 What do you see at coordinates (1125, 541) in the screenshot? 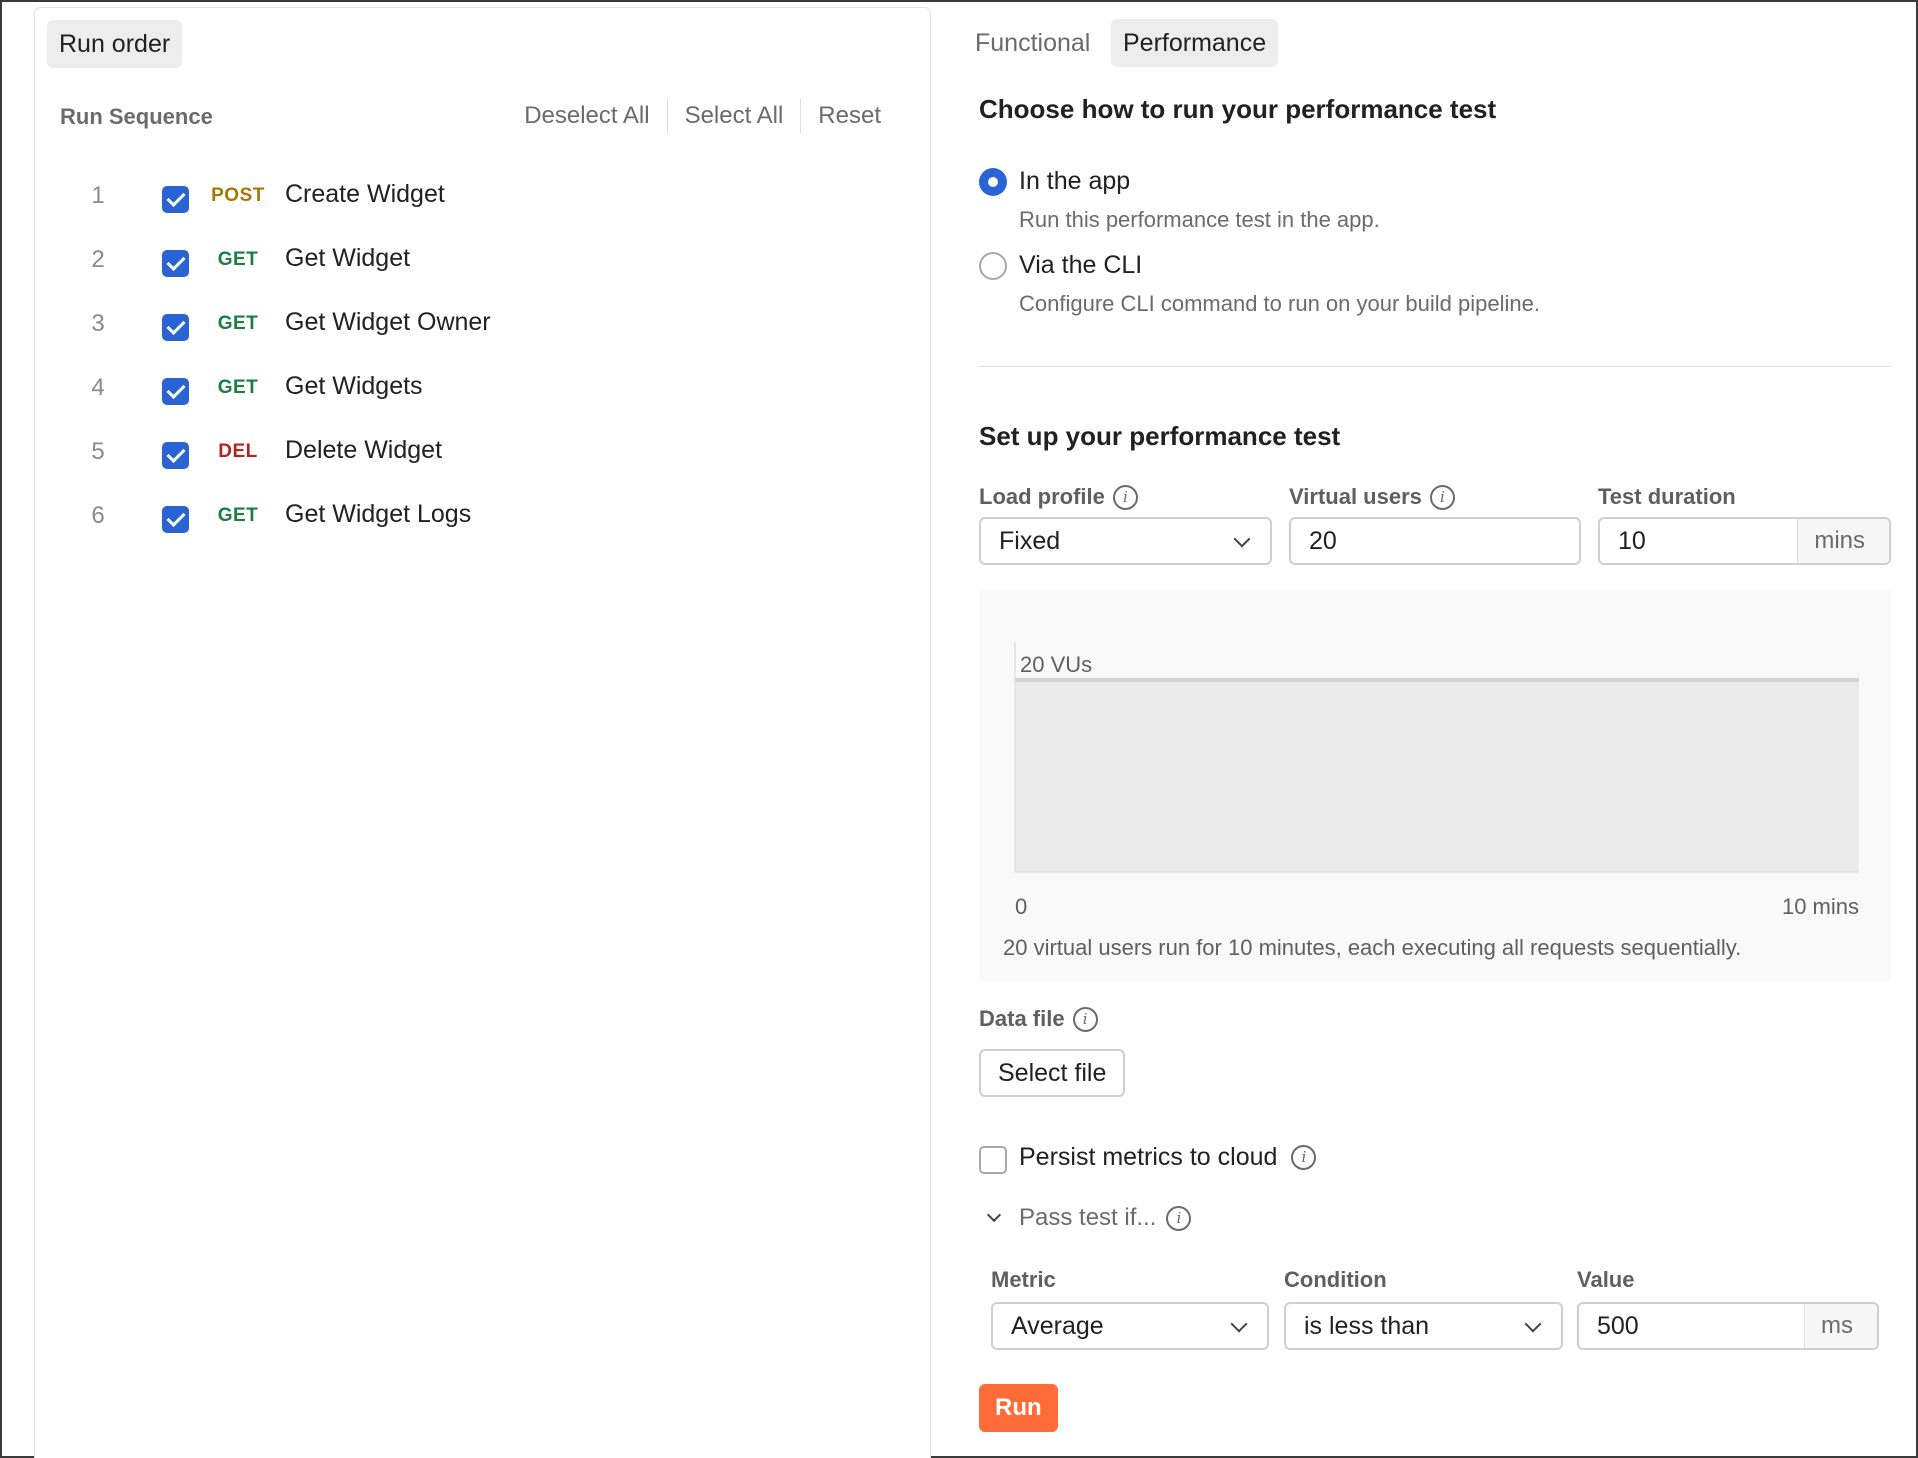
I see `load-profile-select: Fixed` at bounding box center [1125, 541].